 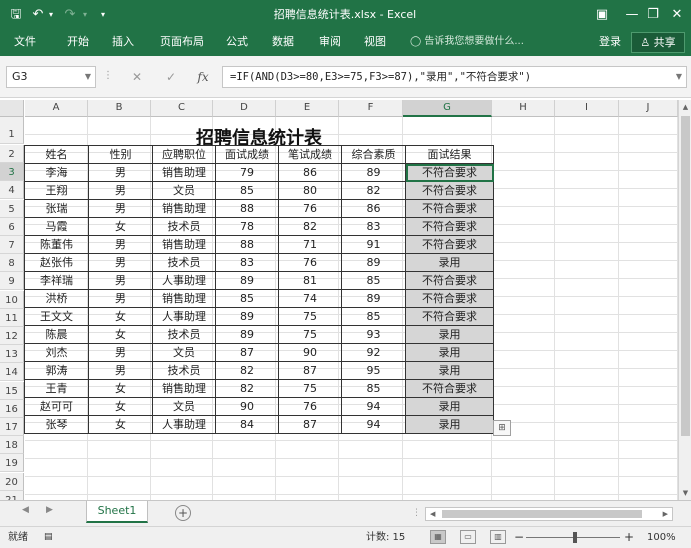 What do you see at coordinates (56, 406) in the screenshot?
I see `cell-name: 赵可可` at bounding box center [56, 406].